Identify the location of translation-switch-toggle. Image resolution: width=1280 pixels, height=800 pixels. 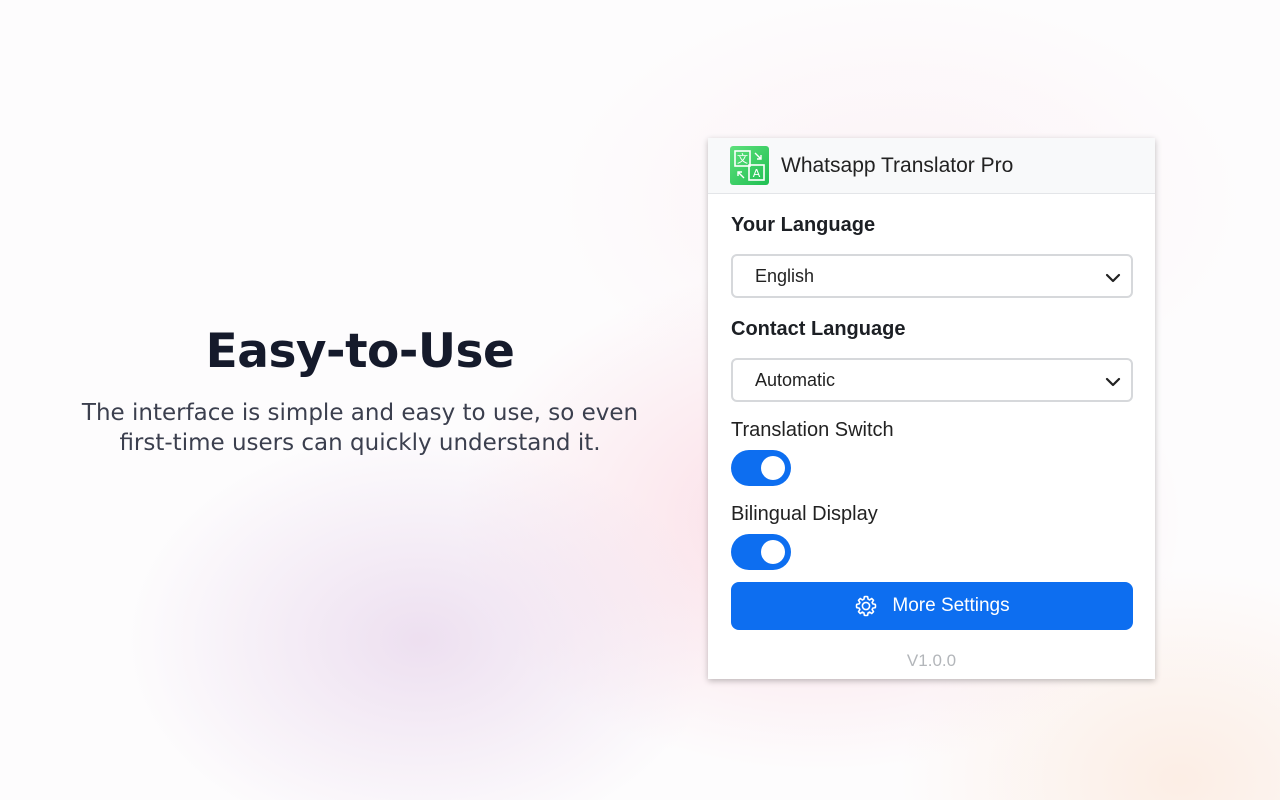
(761, 468).